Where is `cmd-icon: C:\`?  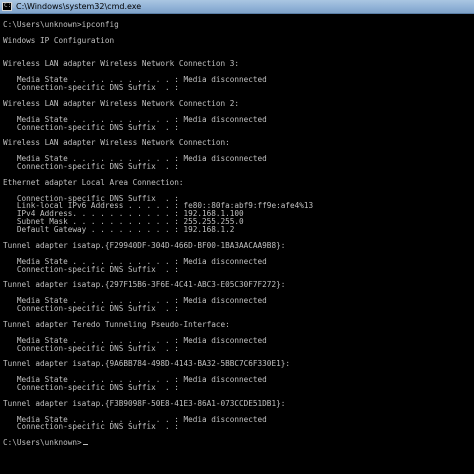
cmd-icon: C:\ is located at coordinates (8, 6).